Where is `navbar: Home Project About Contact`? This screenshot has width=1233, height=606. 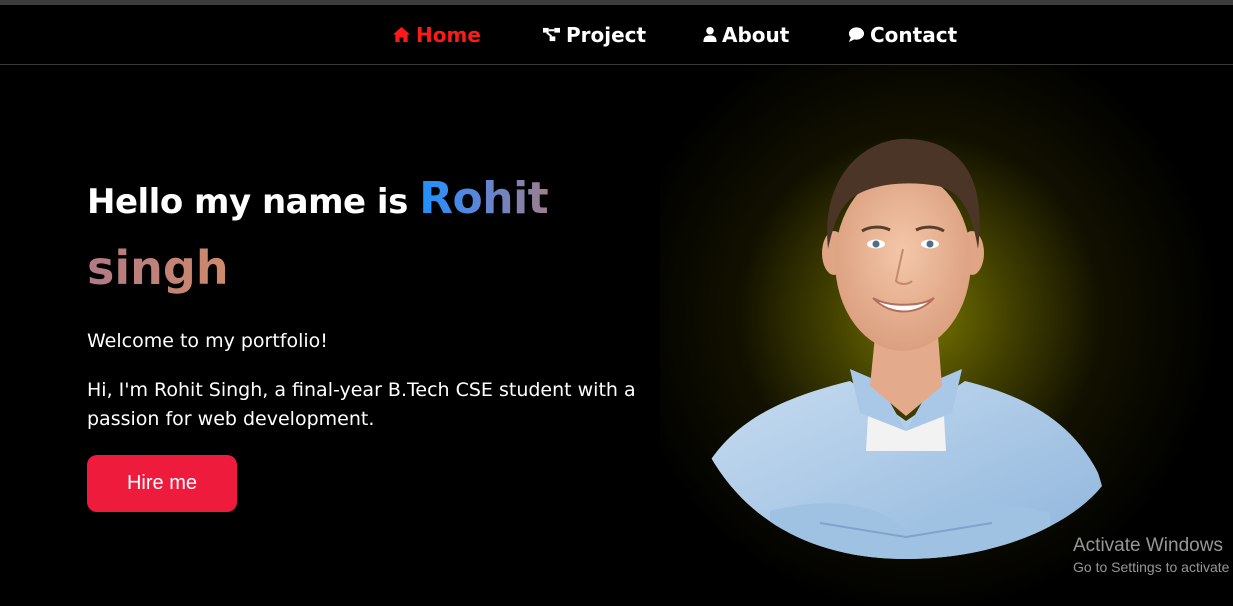 navbar: Home Project About Contact is located at coordinates (616, 35).